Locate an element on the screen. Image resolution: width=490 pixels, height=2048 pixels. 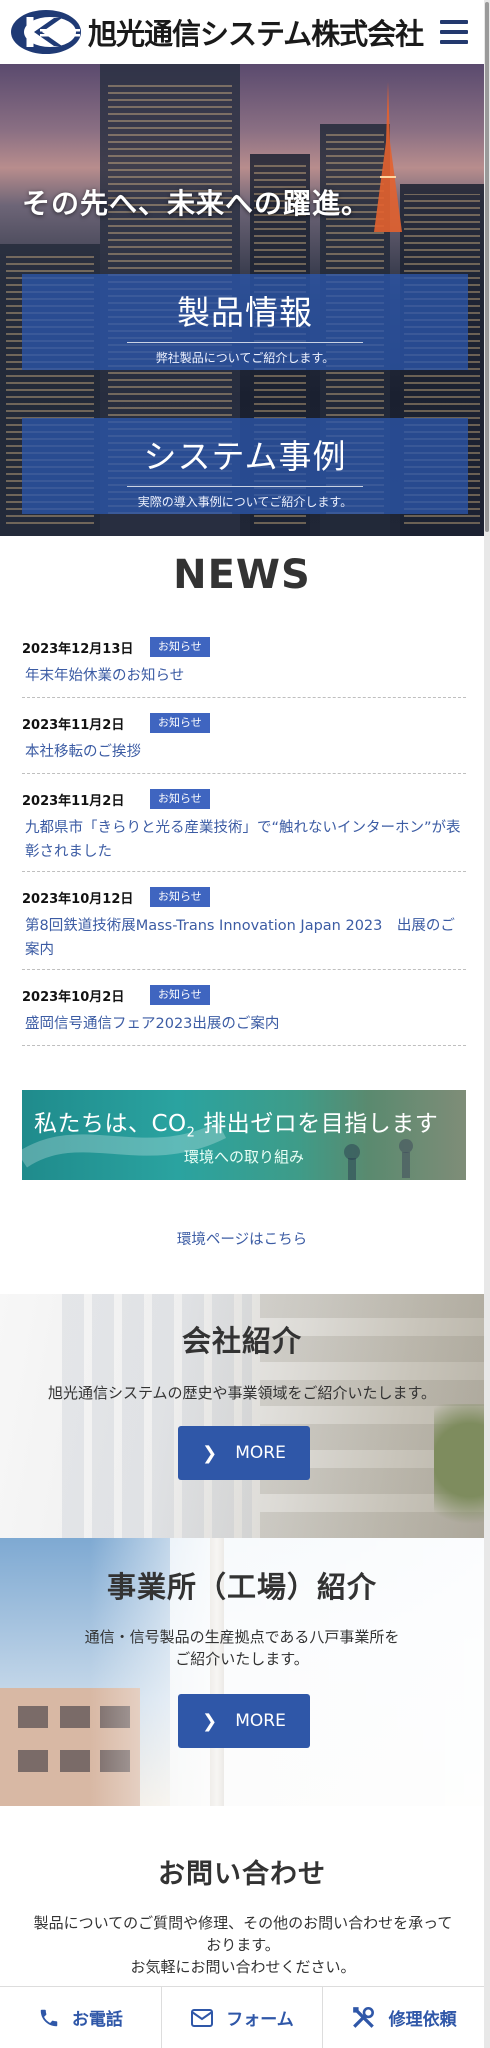
company-intro-section: 会社紹介 旭光通信システムの歴史や事業領域をご紹介いたします。 ❯ MORE is located at coordinates (242, 1416).